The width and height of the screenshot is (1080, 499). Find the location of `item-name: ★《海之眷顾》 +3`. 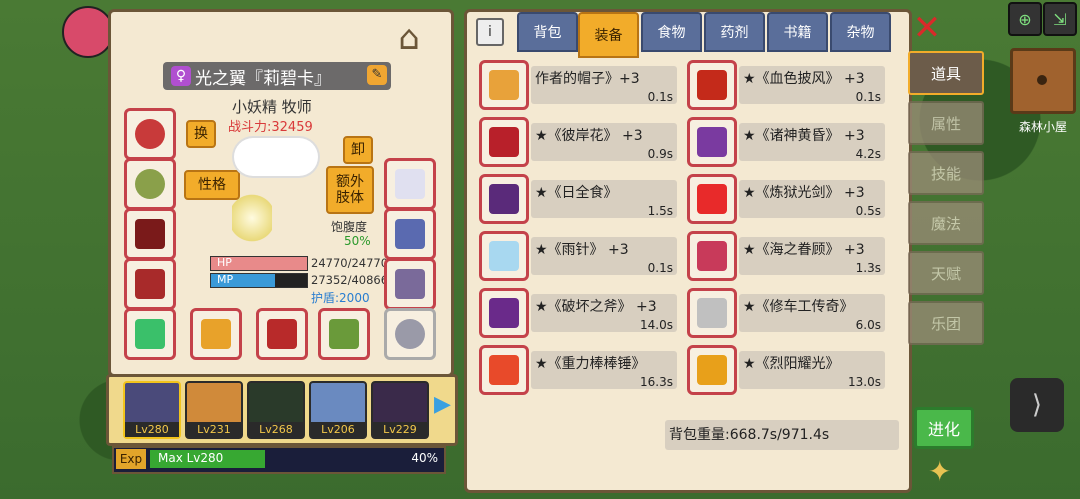

item-name: ★《海之眷顾》 +3 is located at coordinates (804, 250).